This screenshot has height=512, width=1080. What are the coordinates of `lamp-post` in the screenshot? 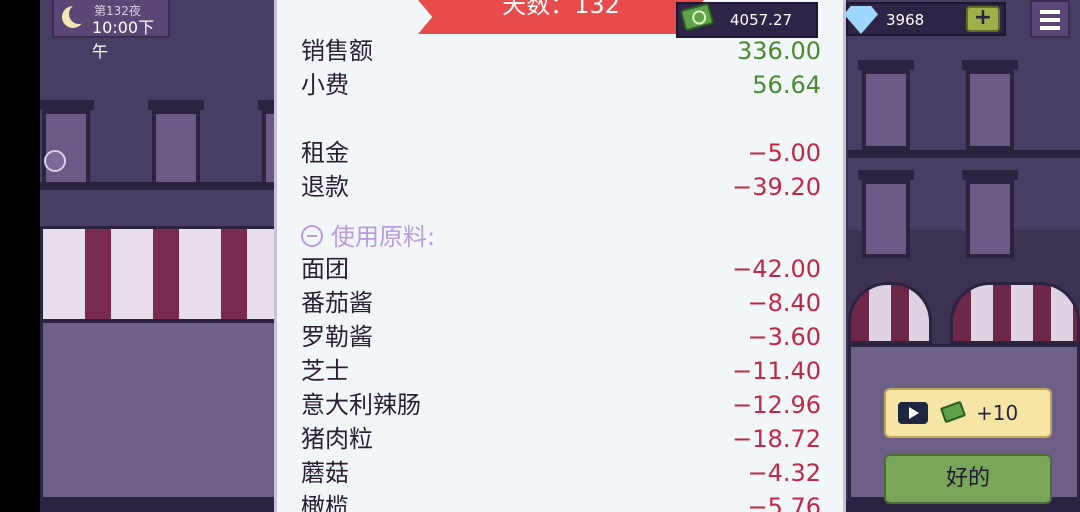 It's located at (55, 161).